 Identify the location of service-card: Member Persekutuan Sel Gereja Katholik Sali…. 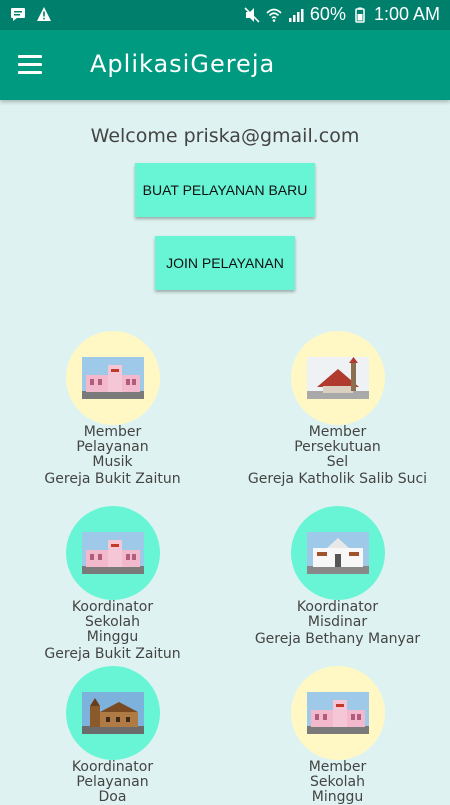
(337, 409).